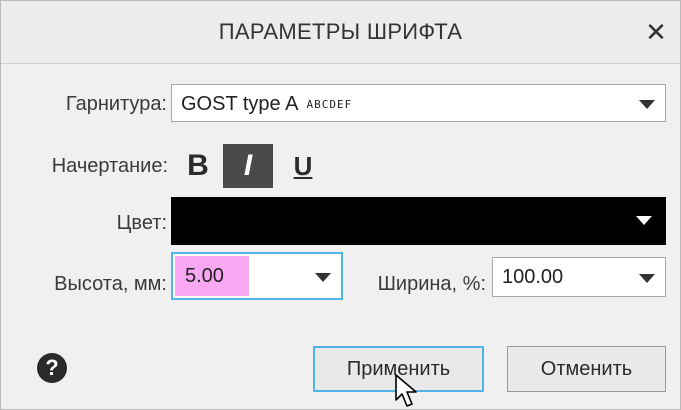 This screenshot has height=410, width=681. I want to click on help-icon: ?, so click(52, 368).